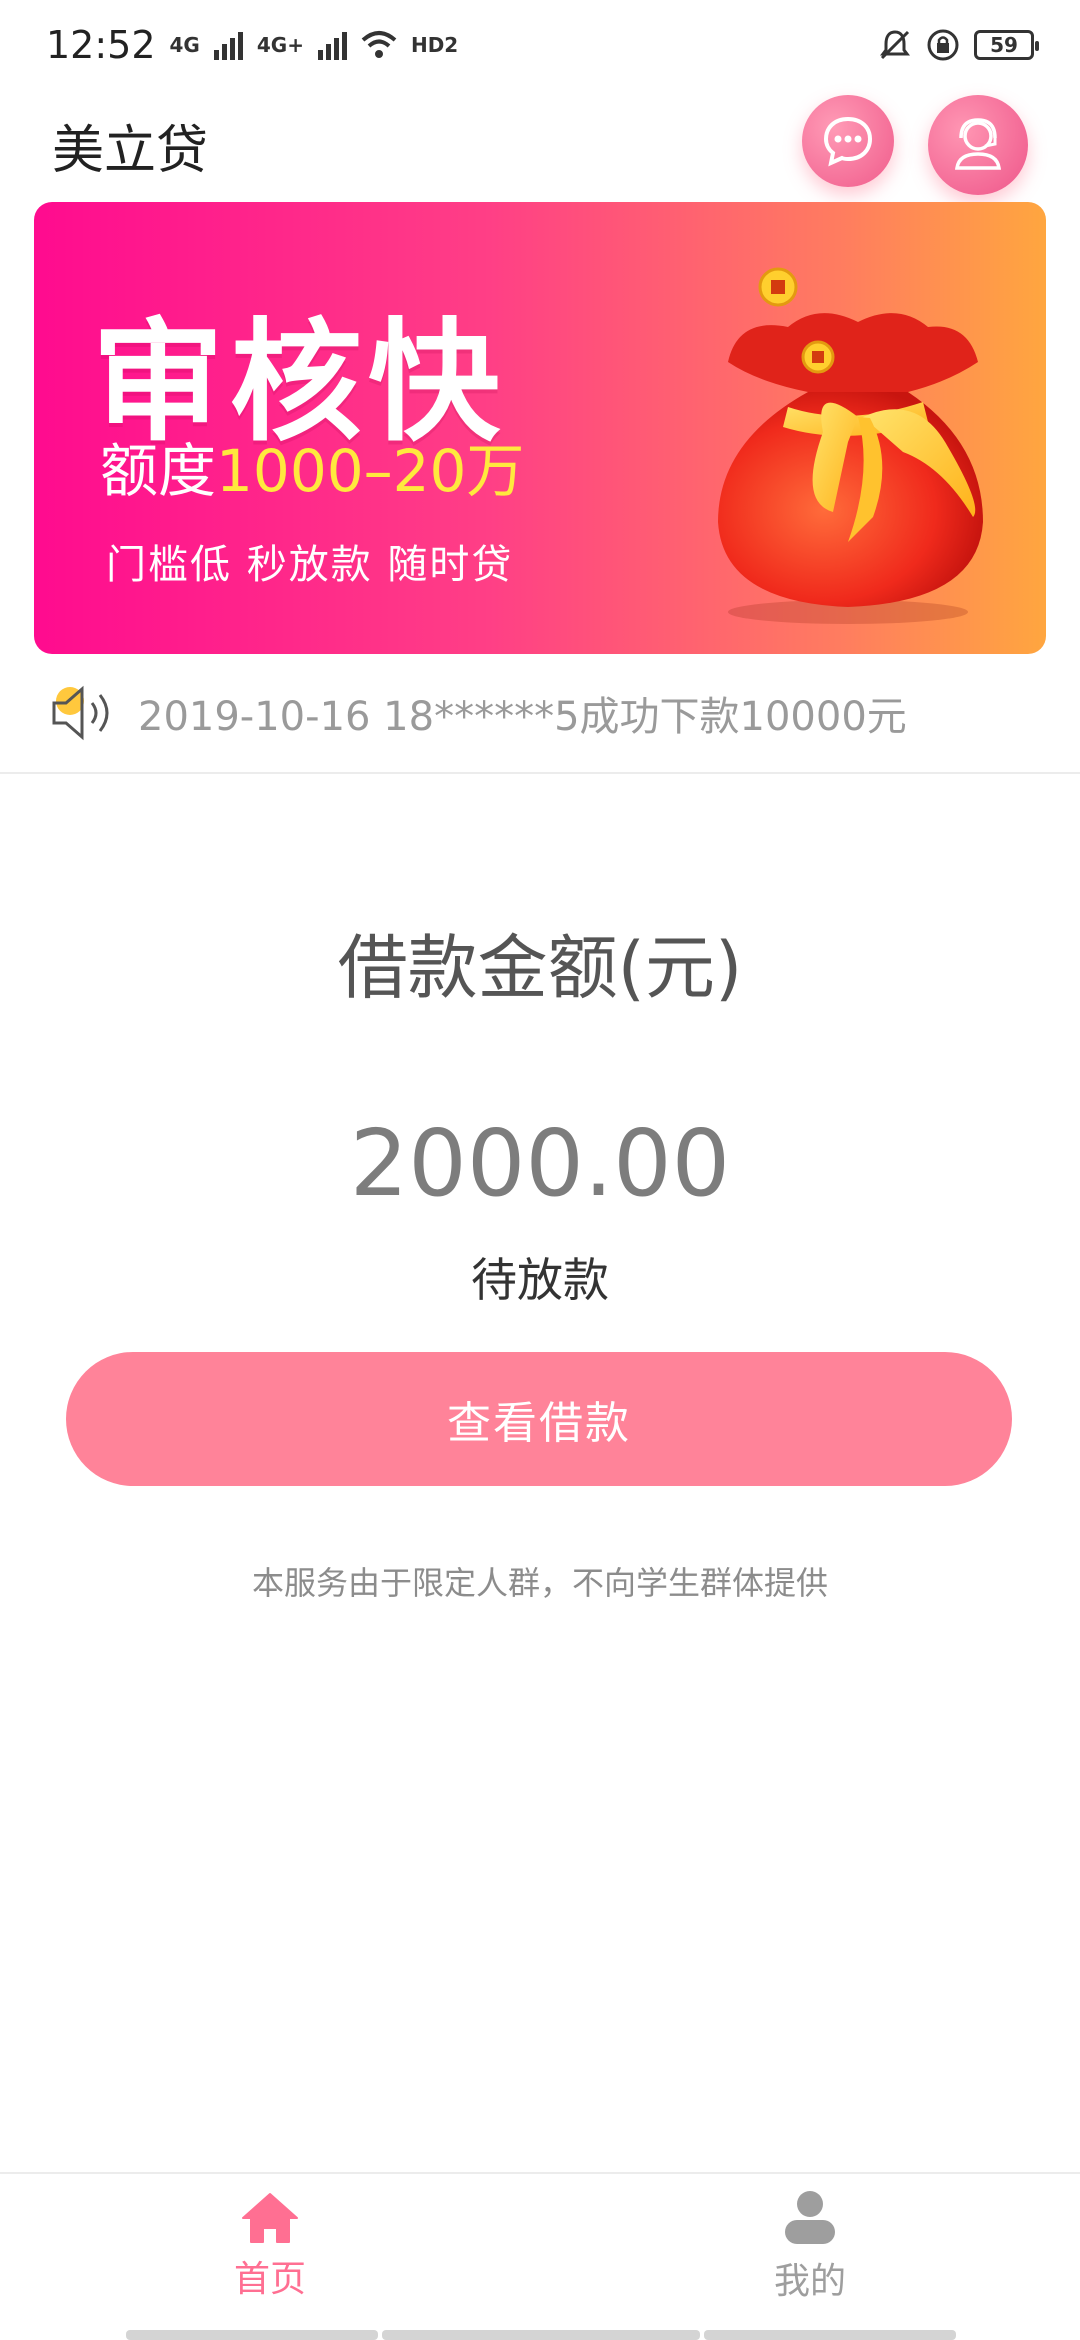 This screenshot has height=2340, width=1080. I want to click on wifi-icon, so click(379, 44).